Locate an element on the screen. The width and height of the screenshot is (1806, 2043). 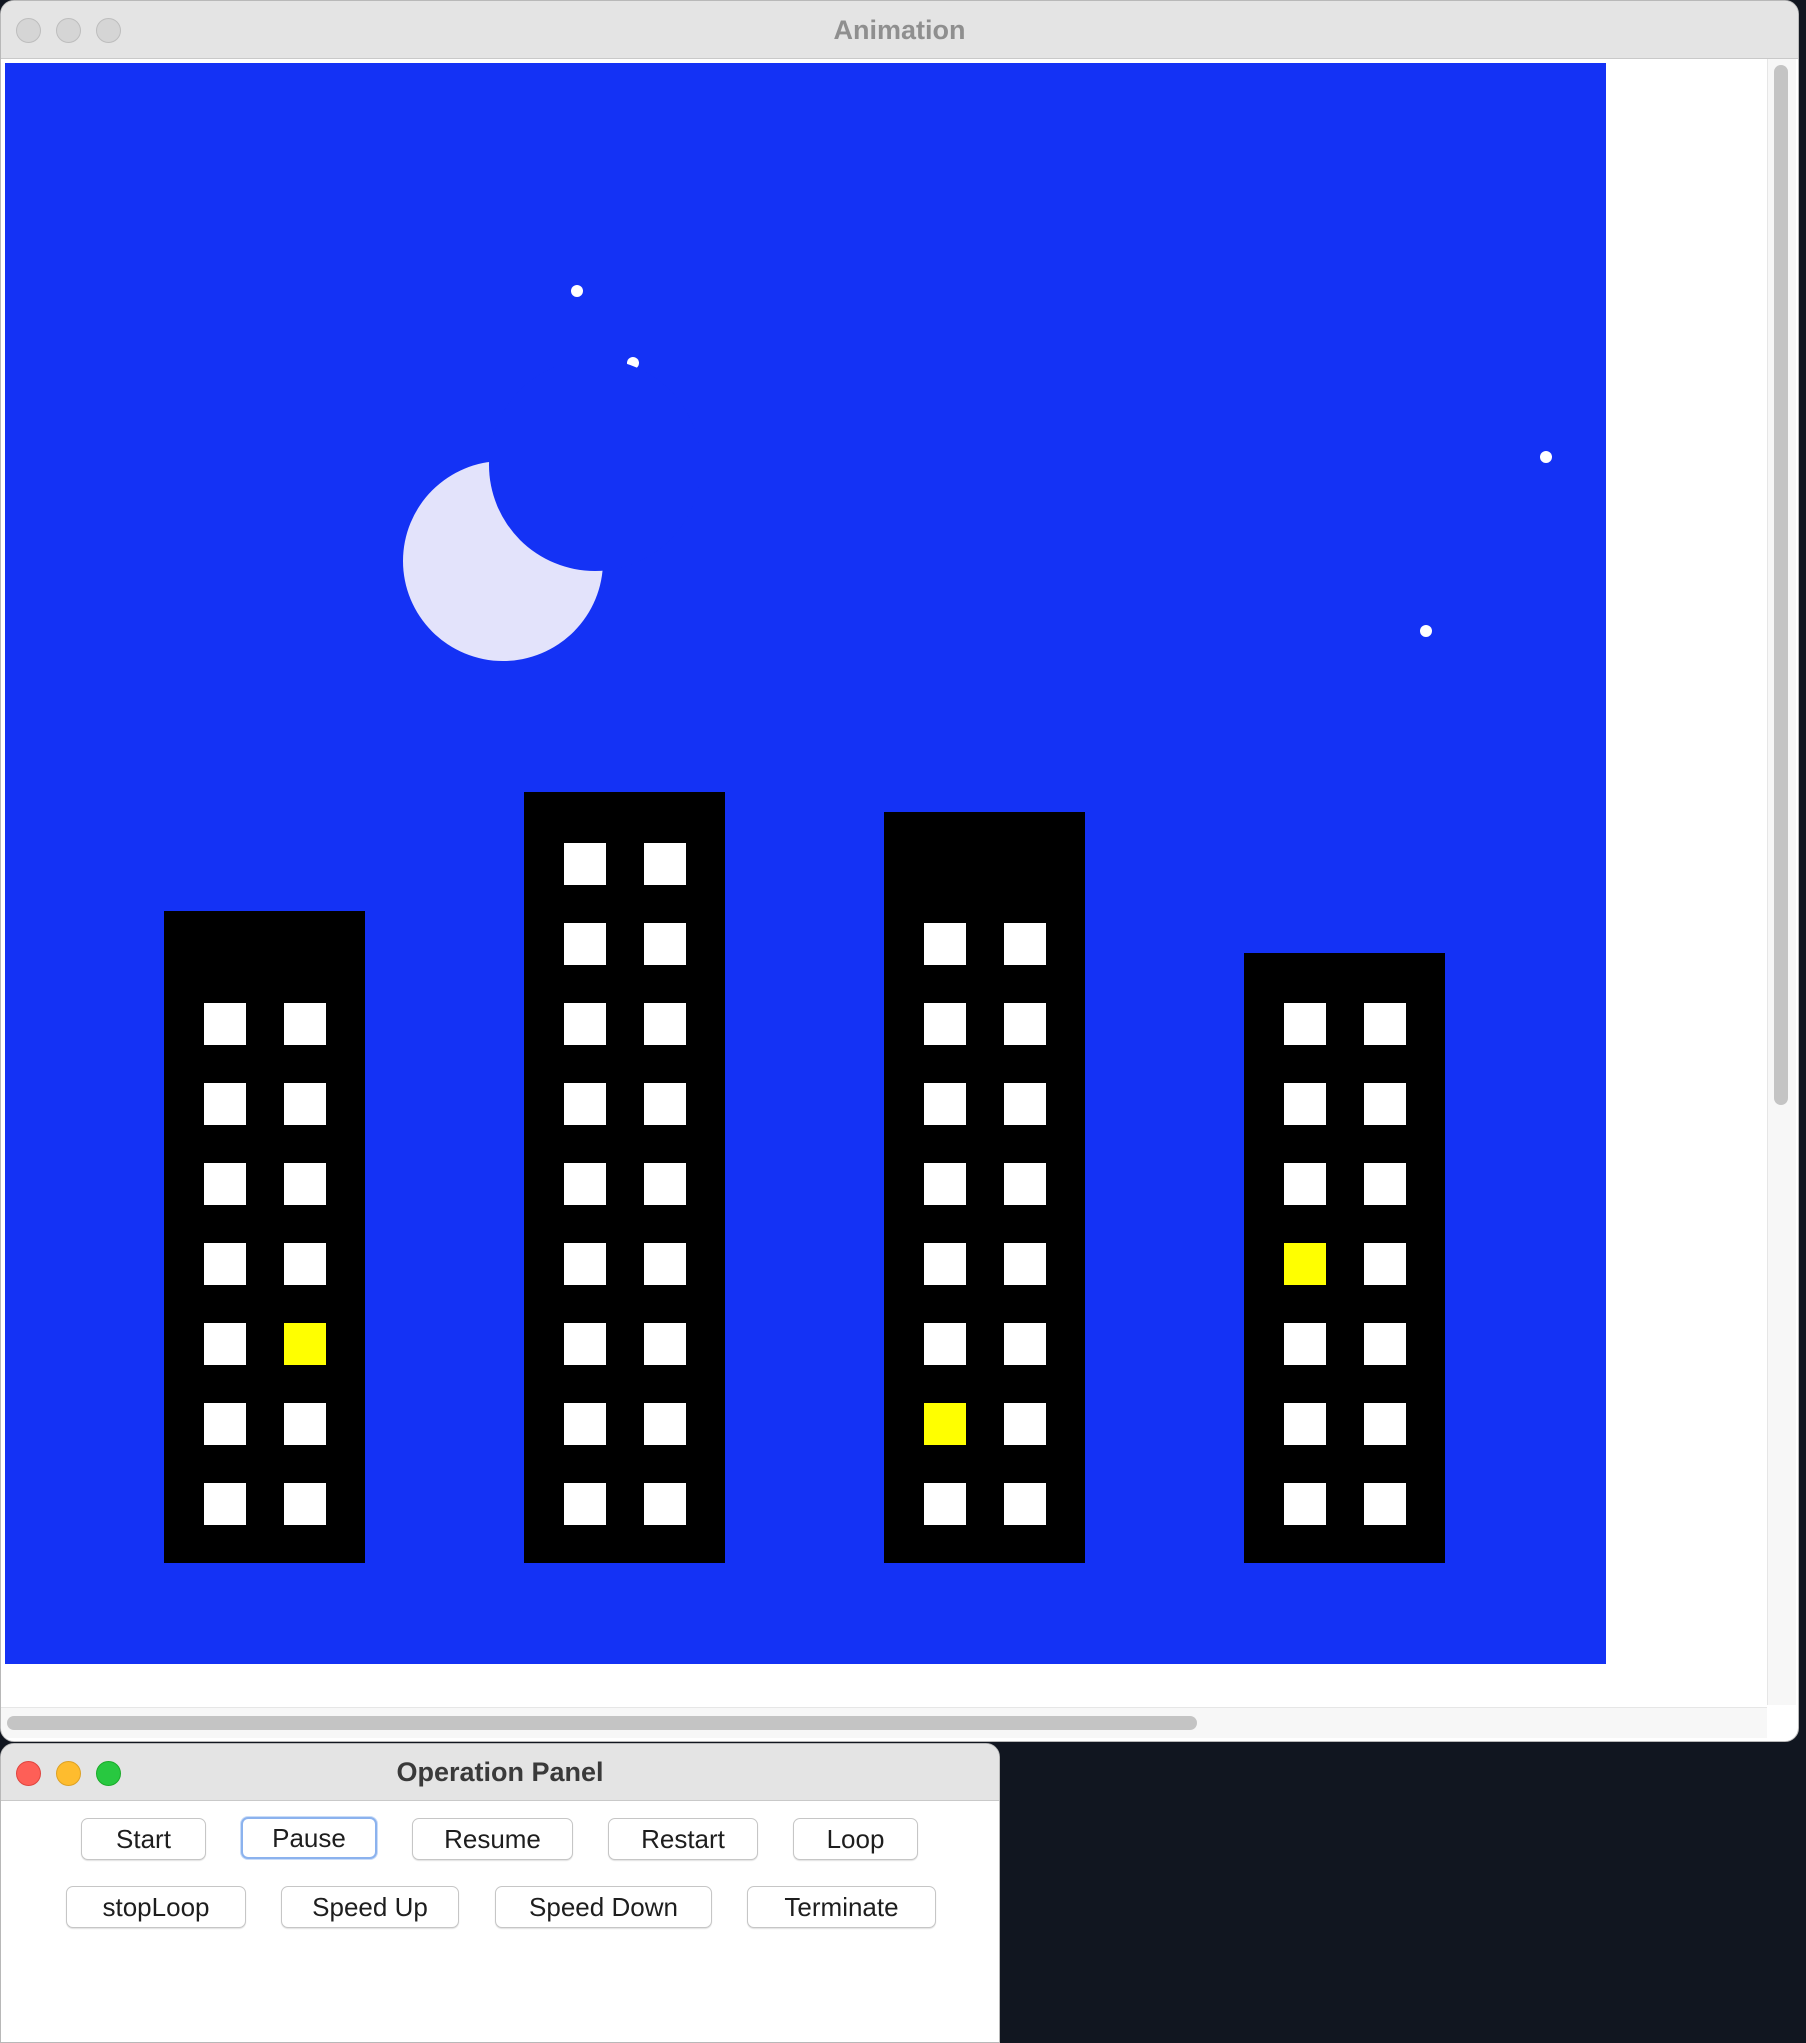
moon-shadow is located at coordinates (595, 465).